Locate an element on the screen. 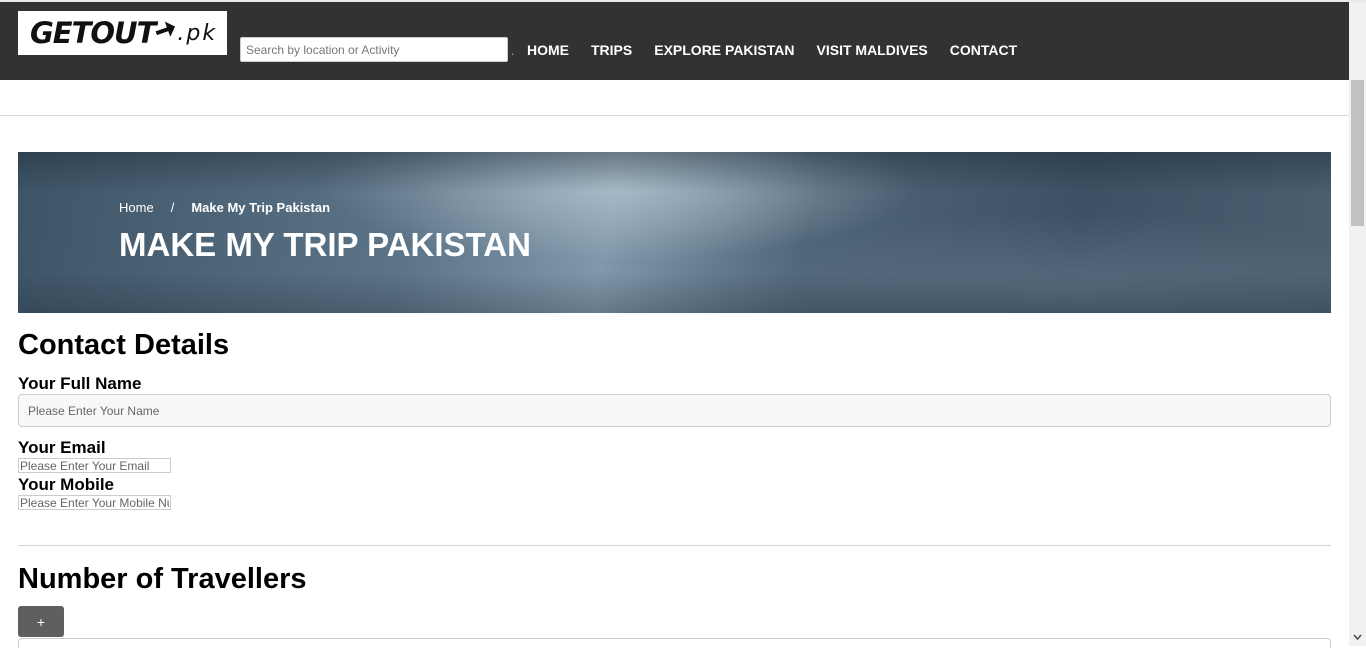 Image resolution: width=1366 pixels, height=648 pixels. add-traveller-button: + is located at coordinates (41, 621).